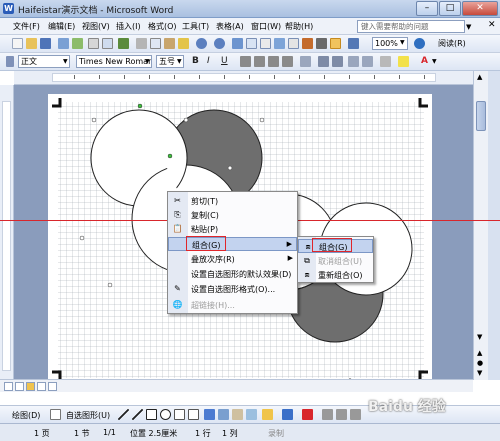 Image resolution: width=500 pixels, height=441 pixels. Describe the element at coordinates (237, 414) in the screenshot. I see `clipart-icon` at that location.